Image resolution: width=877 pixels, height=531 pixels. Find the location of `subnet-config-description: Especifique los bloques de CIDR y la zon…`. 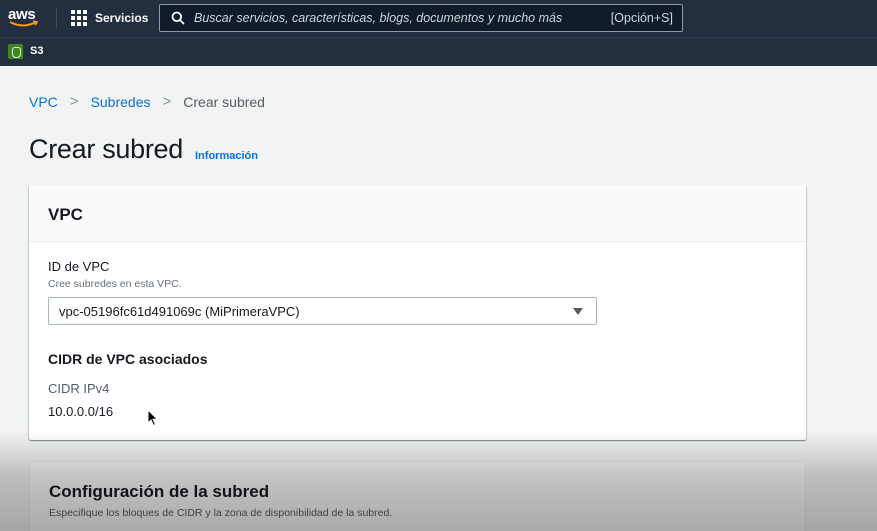

subnet-config-description: Especifique los bloques de CIDR y la zon… is located at coordinates (221, 513).